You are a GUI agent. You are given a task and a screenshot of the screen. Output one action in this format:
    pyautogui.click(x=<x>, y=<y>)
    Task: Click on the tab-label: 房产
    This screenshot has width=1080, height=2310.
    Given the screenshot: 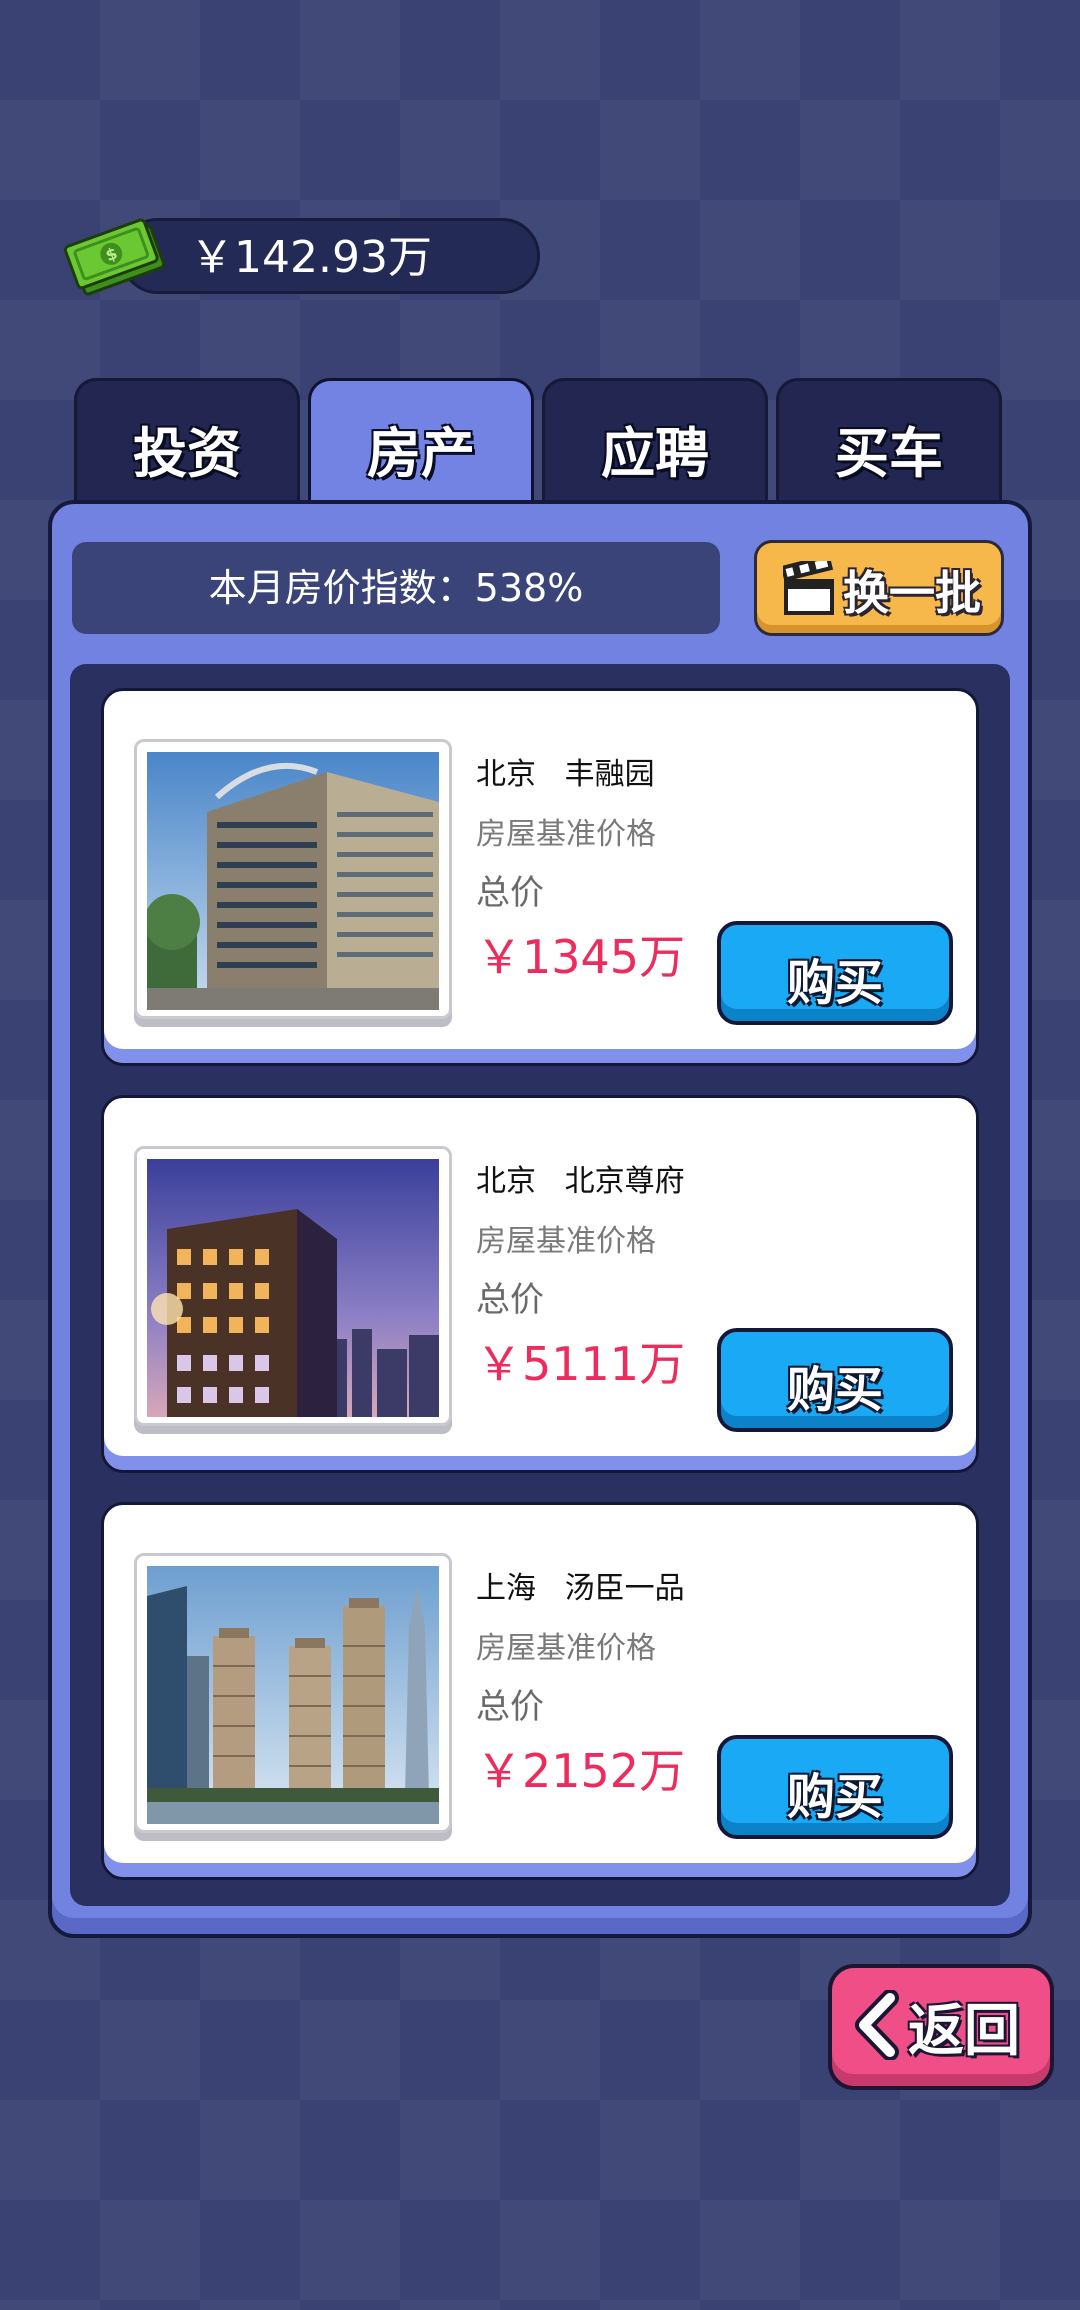 What is the action you would take?
    pyautogui.click(x=421, y=453)
    